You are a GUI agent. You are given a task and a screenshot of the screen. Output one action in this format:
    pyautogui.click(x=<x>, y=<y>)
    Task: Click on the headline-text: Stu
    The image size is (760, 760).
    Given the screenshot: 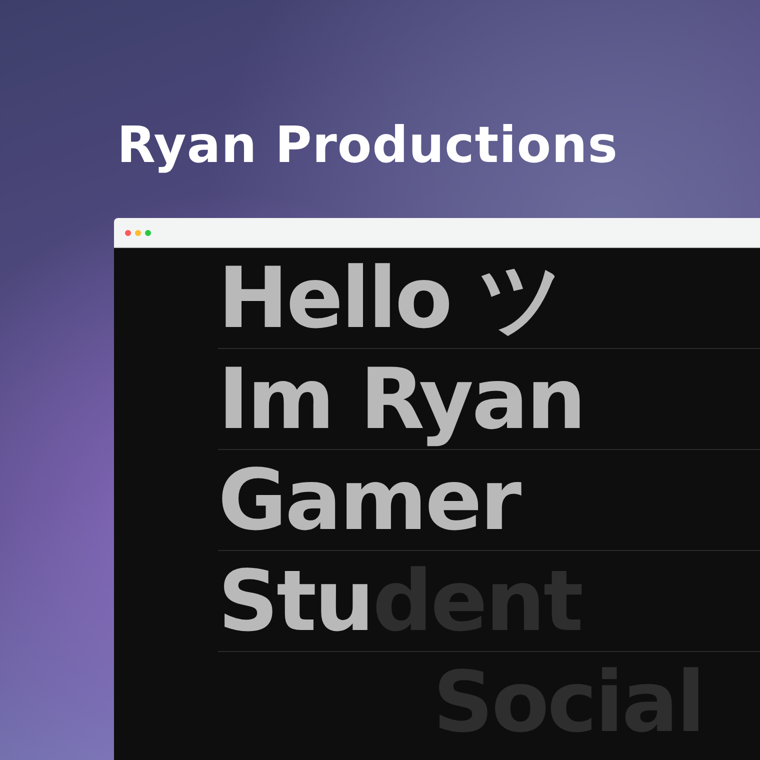 What is the action you would take?
    pyautogui.click(x=295, y=601)
    